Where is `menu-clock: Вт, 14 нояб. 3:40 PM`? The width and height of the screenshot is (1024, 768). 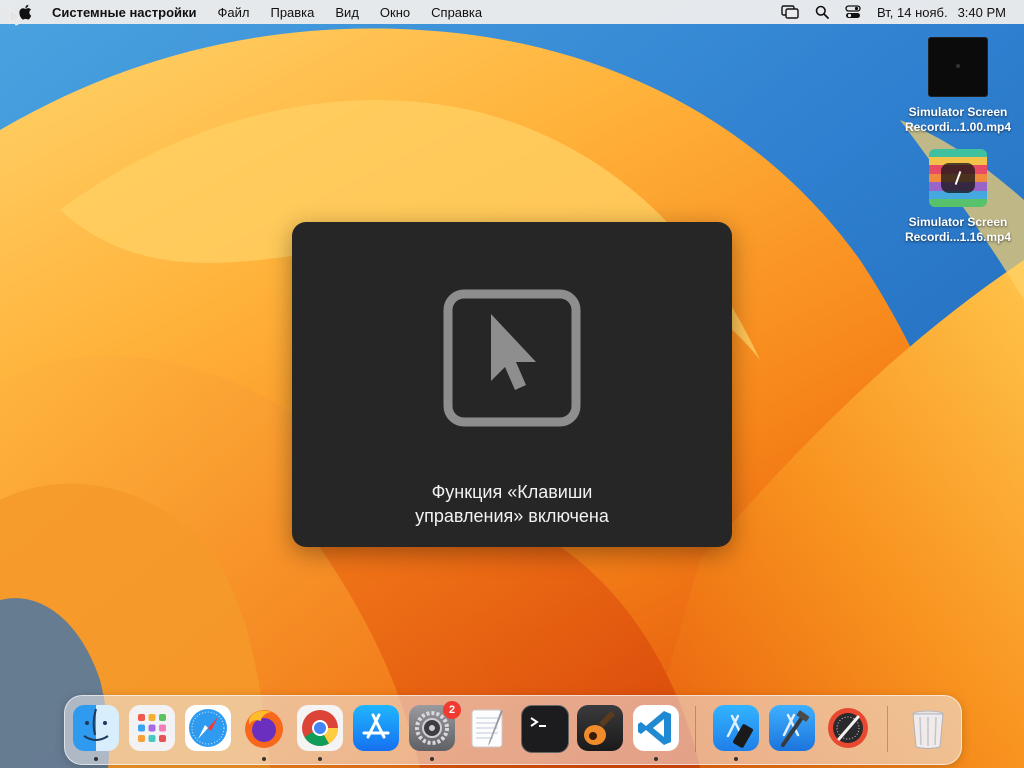 menu-clock: Вт, 14 нояб. 3:40 PM is located at coordinates (941, 12).